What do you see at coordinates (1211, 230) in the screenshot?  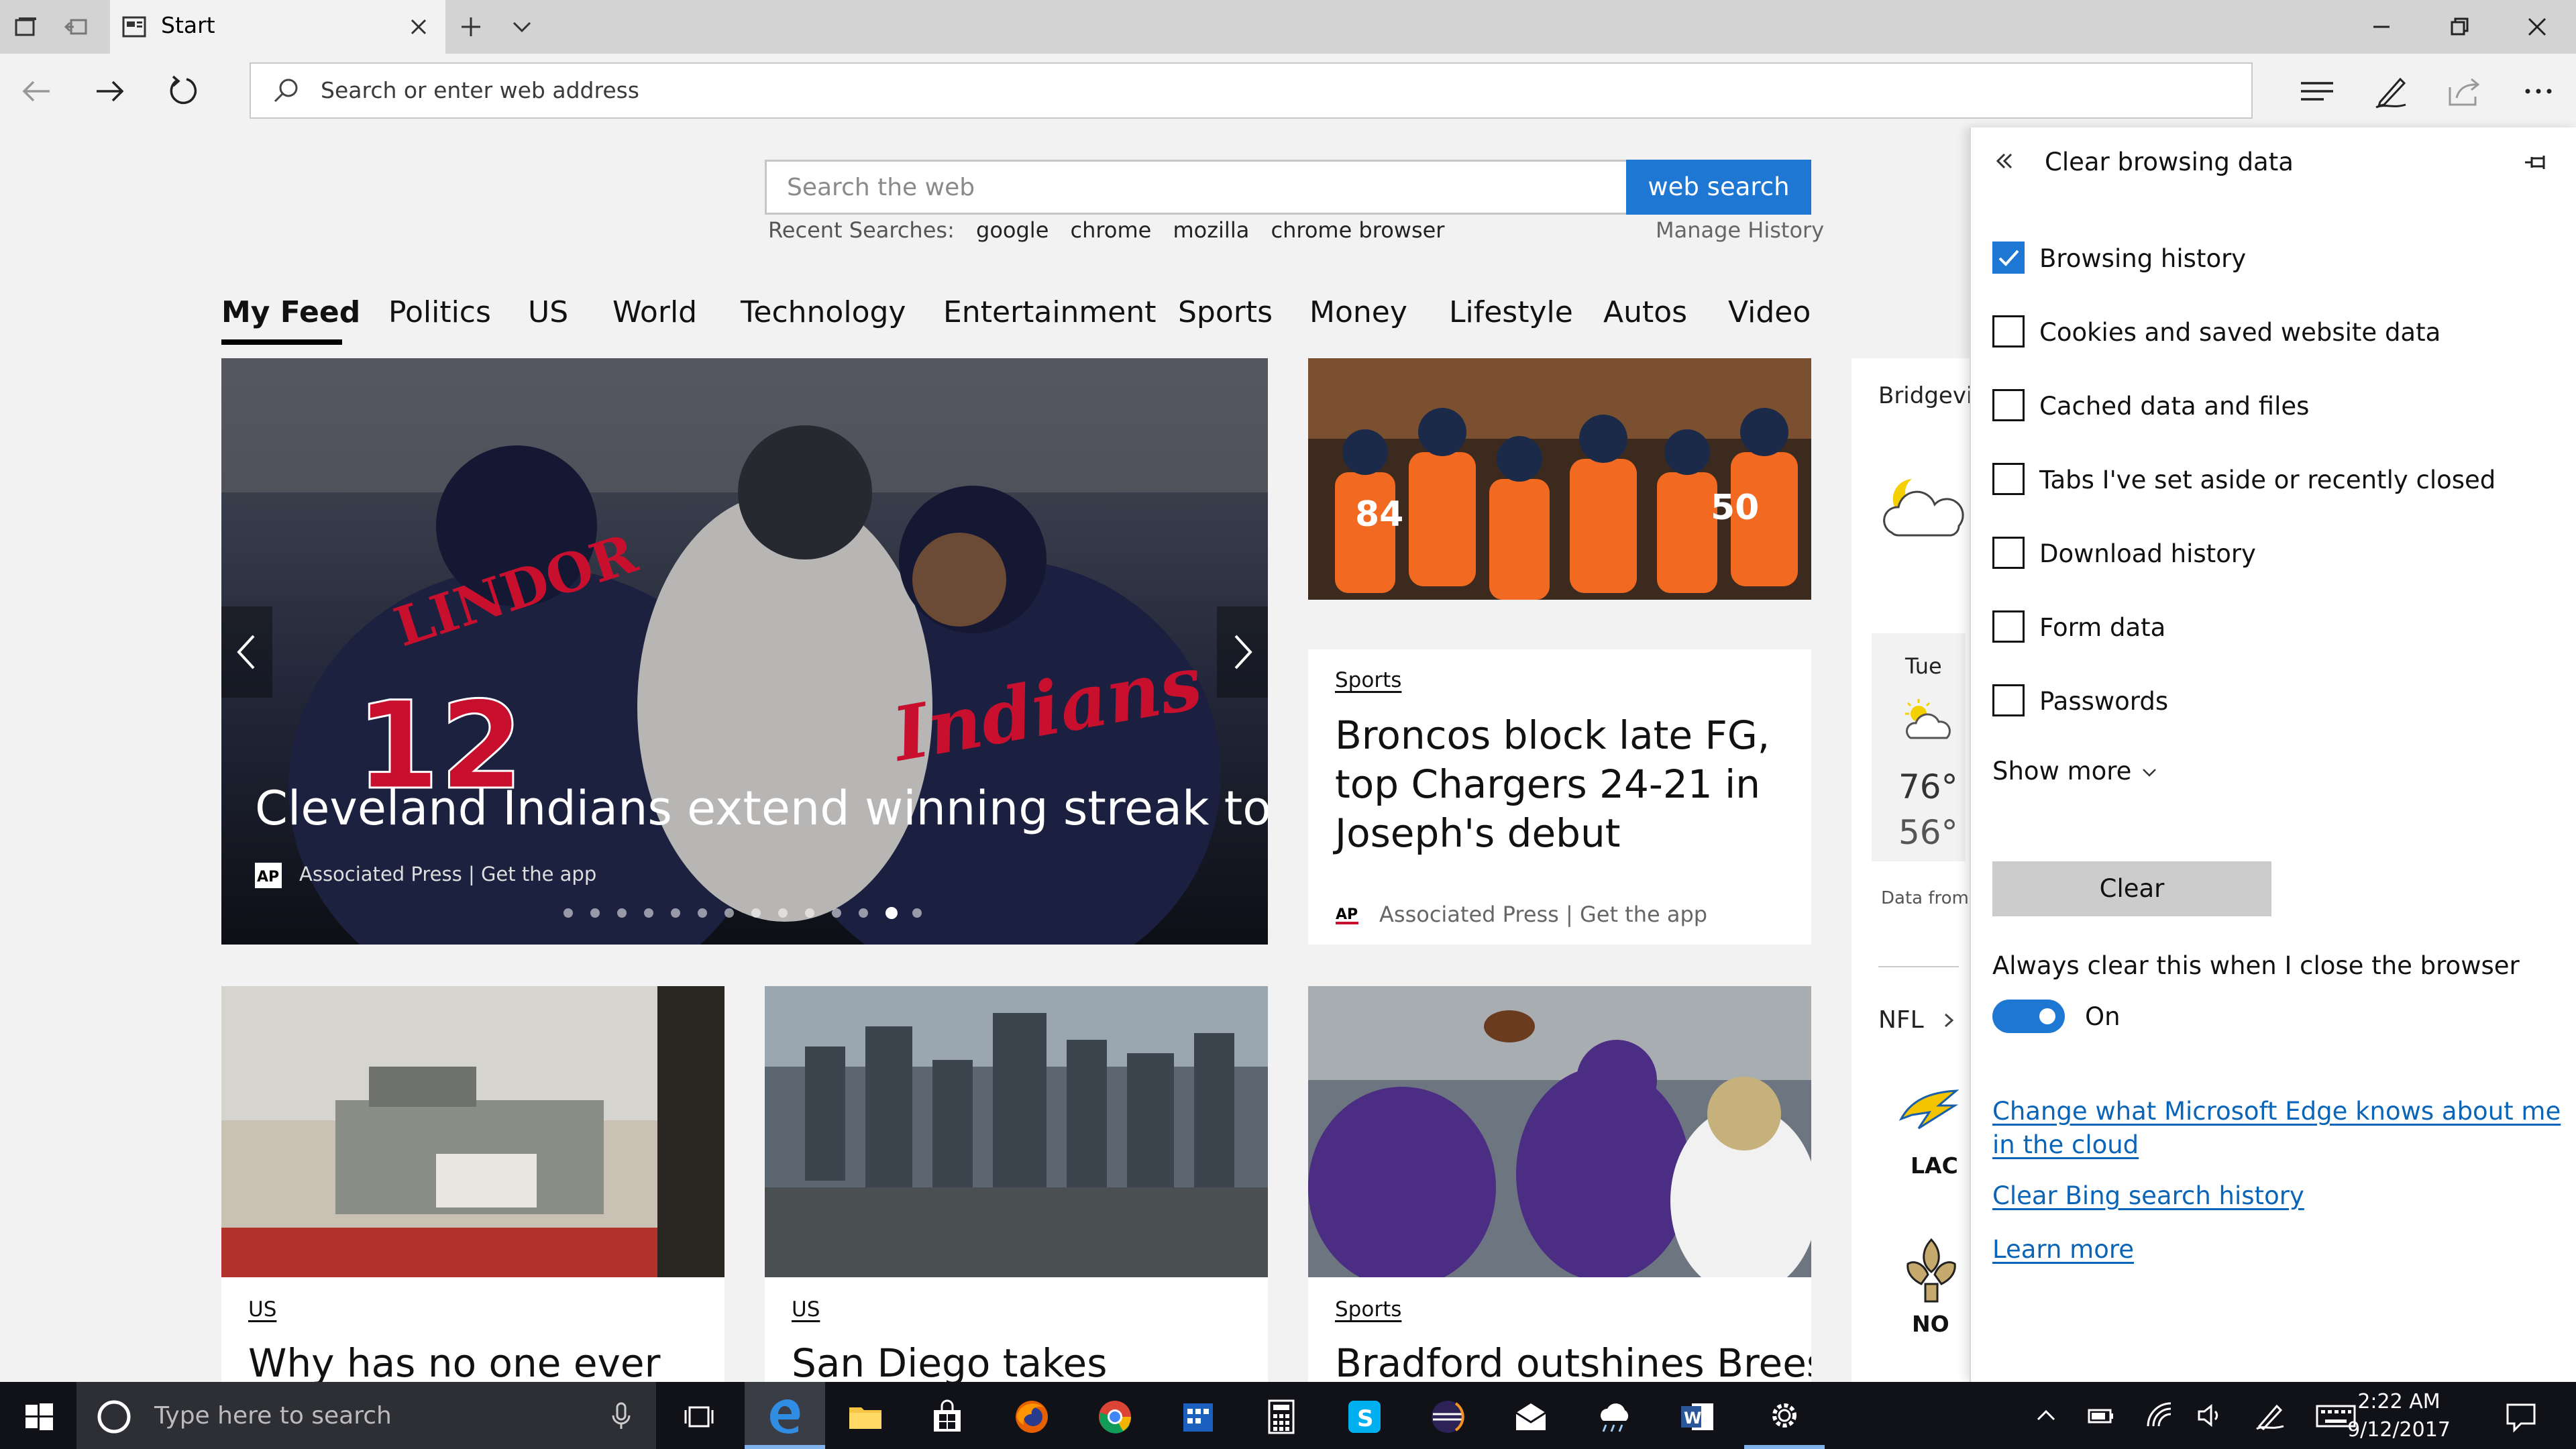 I see `recent-search-item: mozilla` at bounding box center [1211, 230].